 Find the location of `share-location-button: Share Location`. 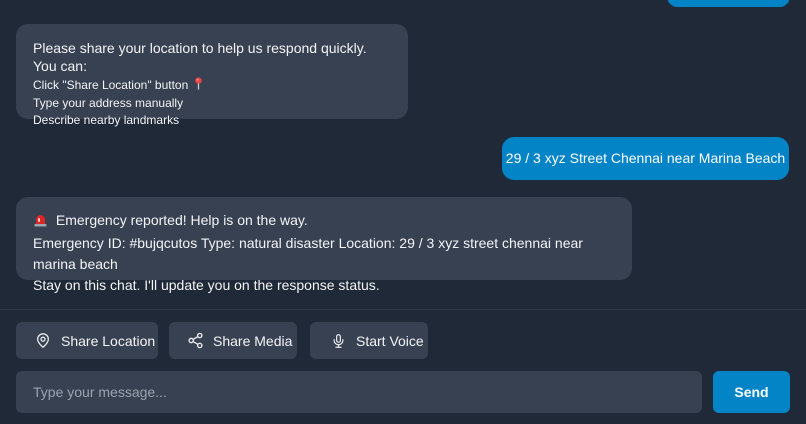

share-location-button: Share Location is located at coordinates (87, 340).